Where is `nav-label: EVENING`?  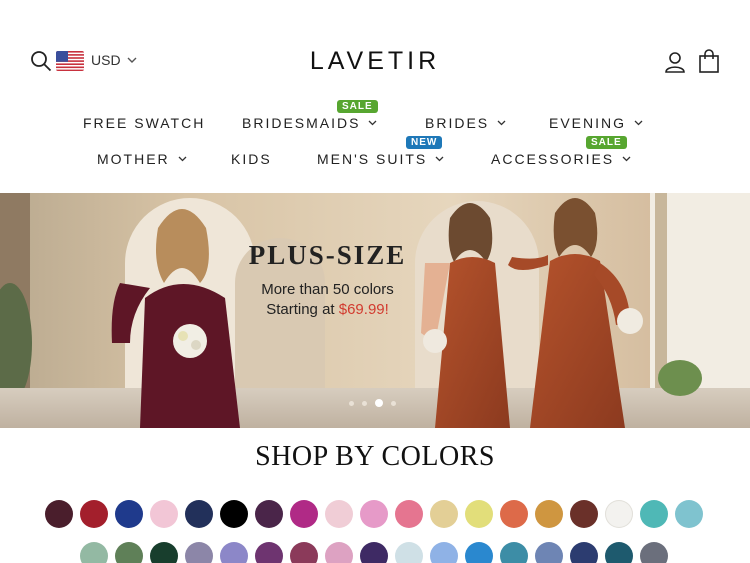
nav-label: EVENING is located at coordinates (588, 123).